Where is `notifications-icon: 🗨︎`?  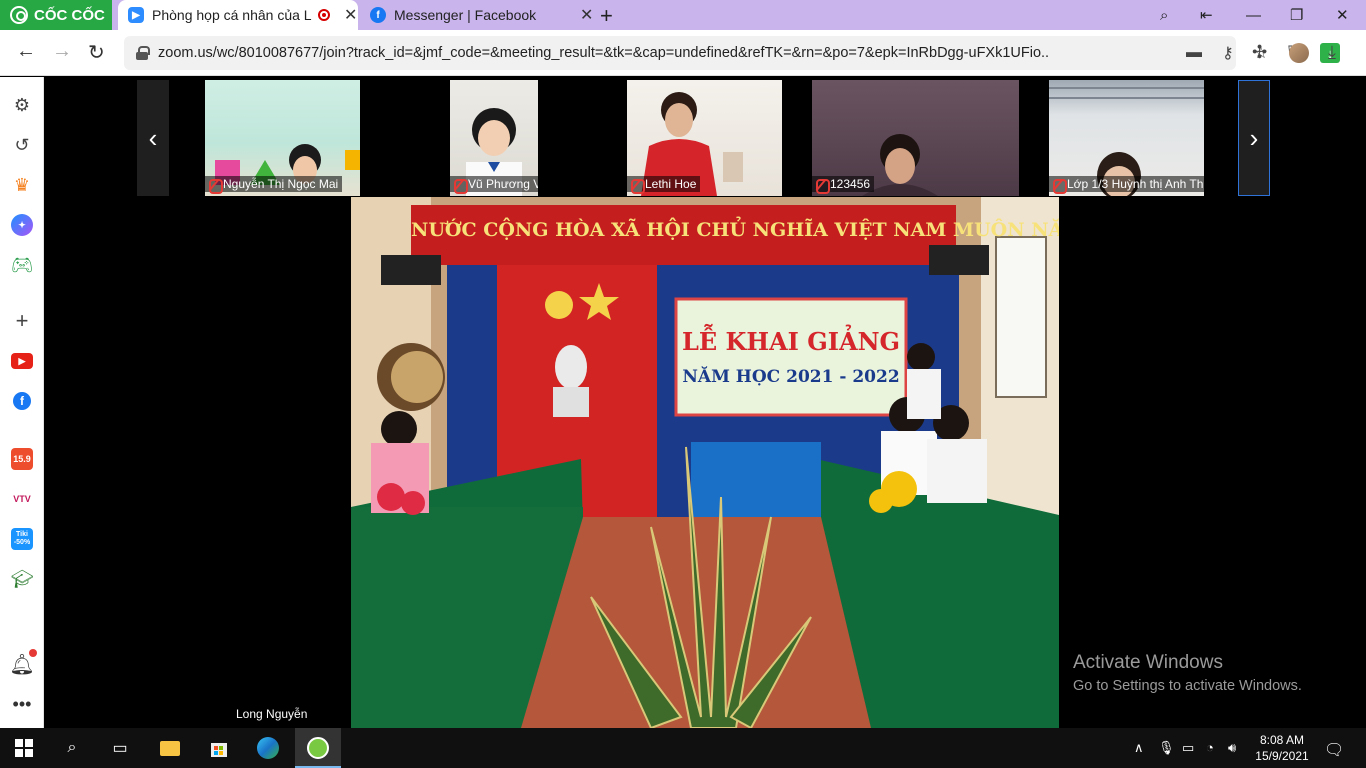
notifications-icon: 🗨︎ is located at coordinates (1334, 750).